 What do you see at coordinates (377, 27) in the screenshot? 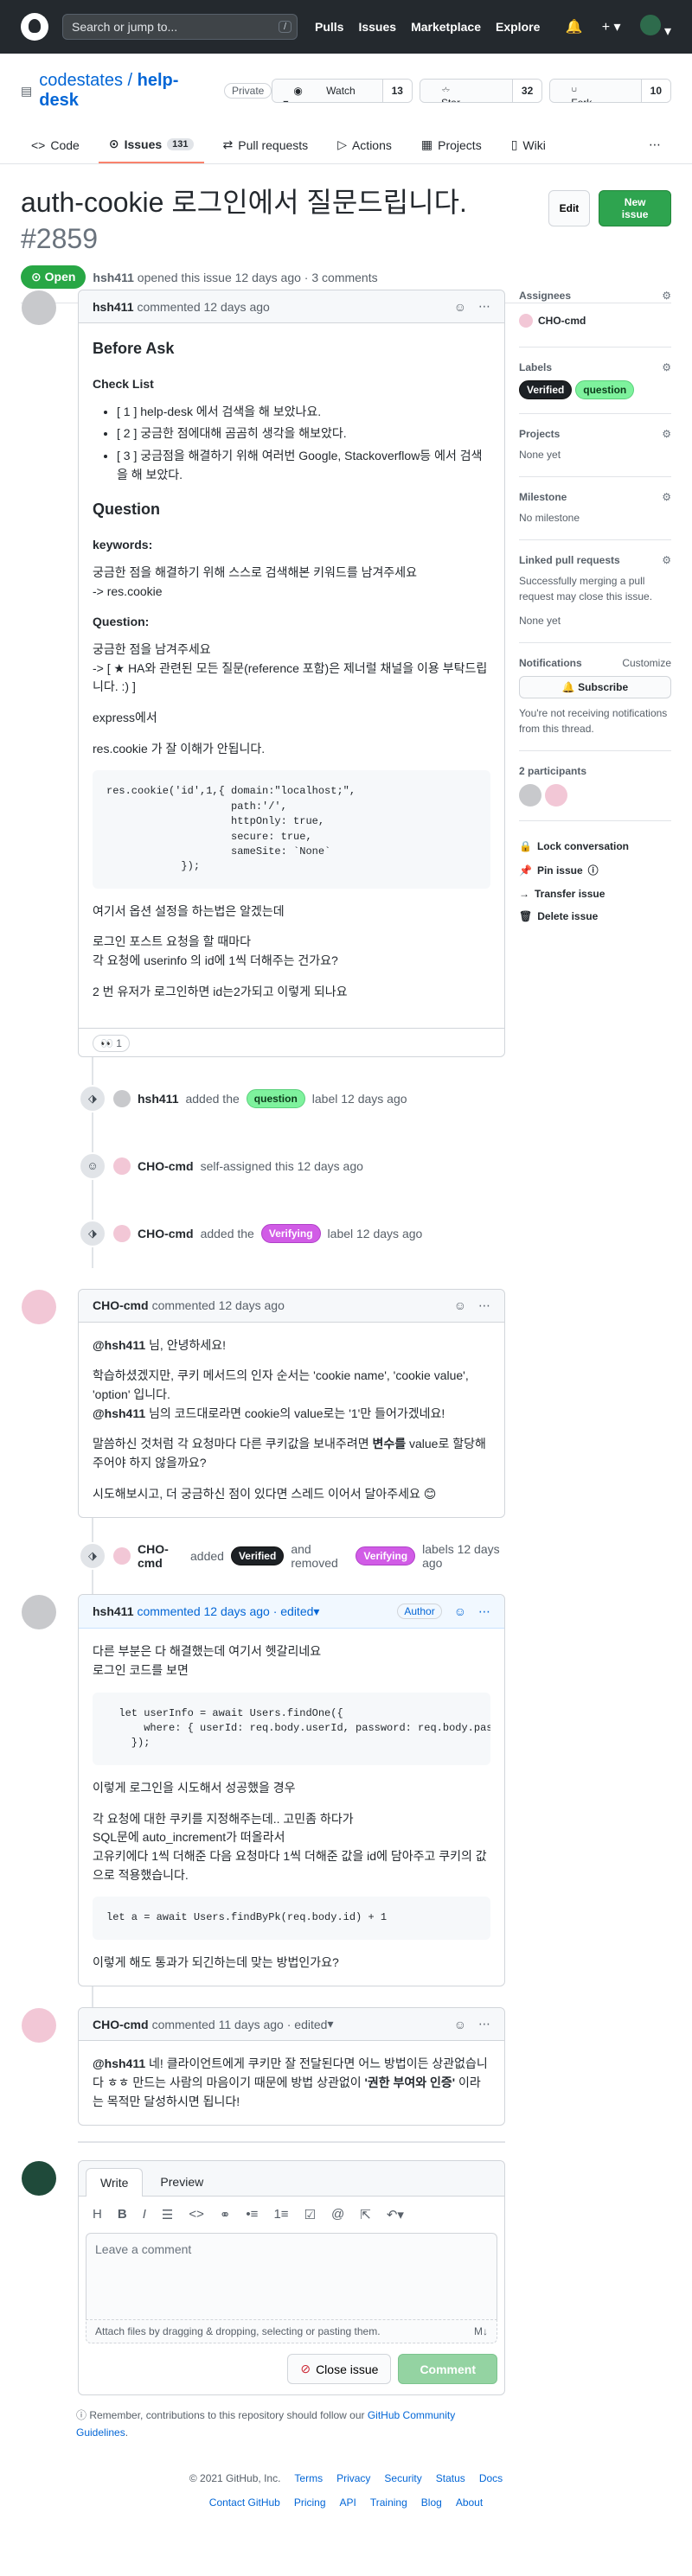
I see `nav-issues: Issues` at bounding box center [377, 27].